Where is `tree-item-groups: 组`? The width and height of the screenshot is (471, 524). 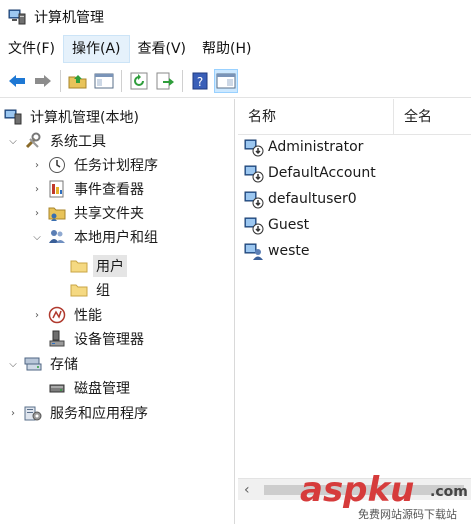
tree-item-groups: 组 is located at coordinates (91, 290).